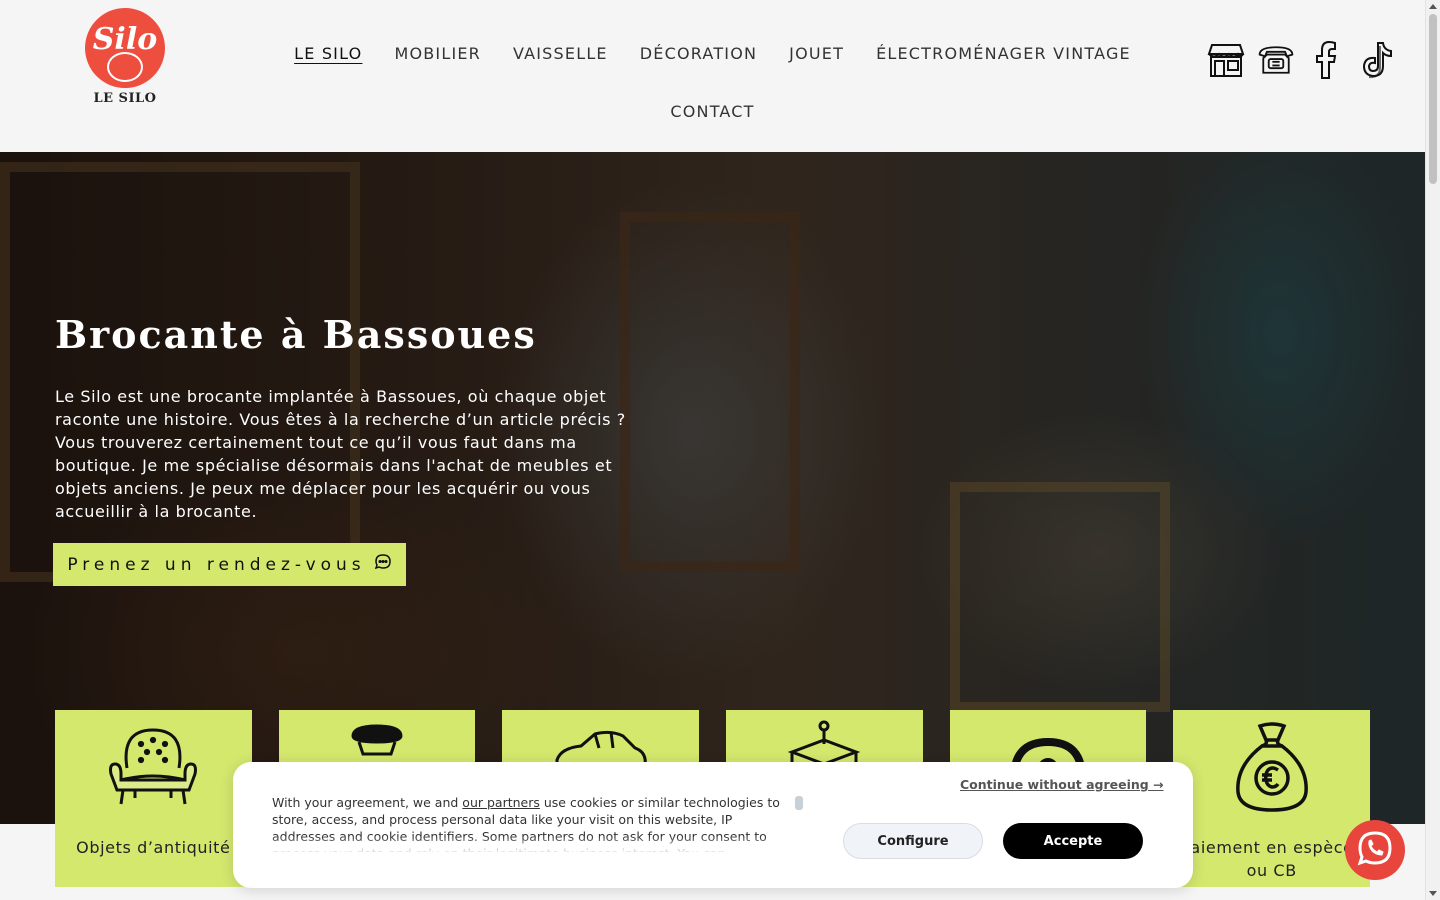  What do you see at coordinates (698, 53) in the screenshot?
I see `nav-item-decoration: DÉCORATION` at bounding box center [698, 53].